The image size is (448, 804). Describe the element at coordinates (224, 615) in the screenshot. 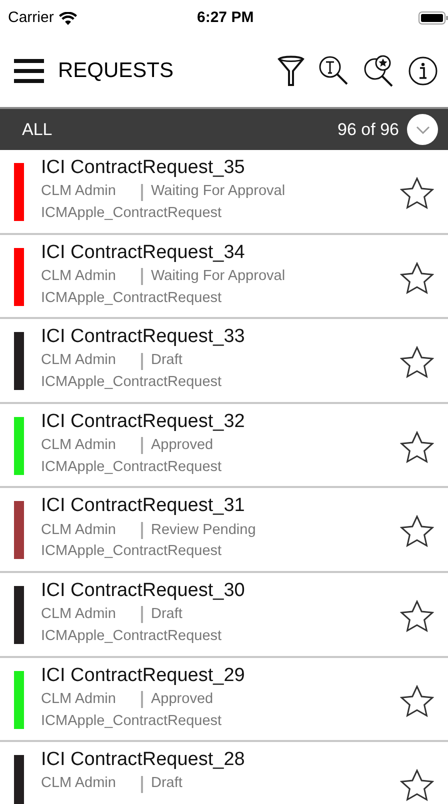

I see `request-row: ICI ContractRequest_30 CLM Admin Draft ICMApple_ContractRequest` at that location.